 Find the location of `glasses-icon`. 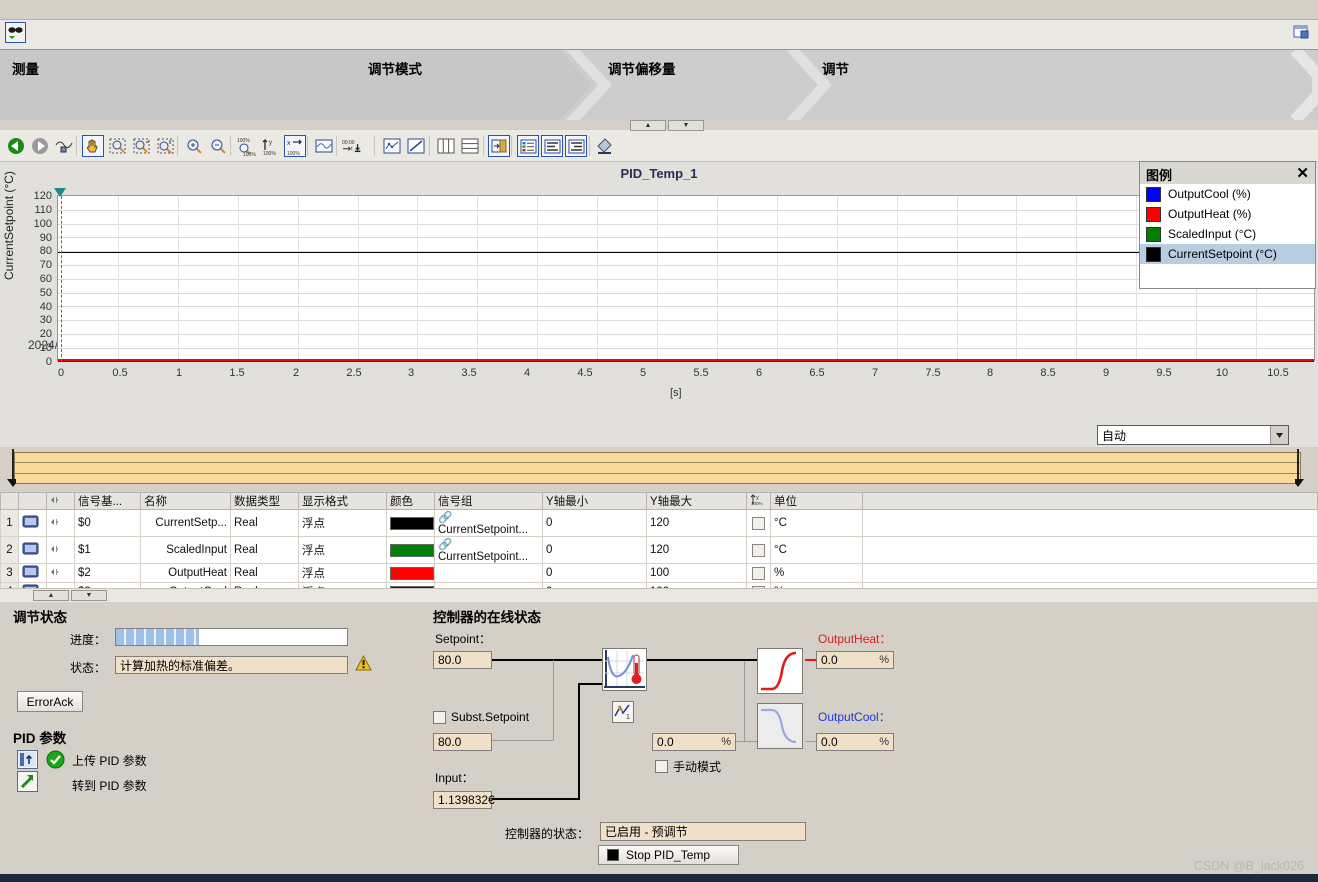

glasses-icon is located at coordinates (15, 32).